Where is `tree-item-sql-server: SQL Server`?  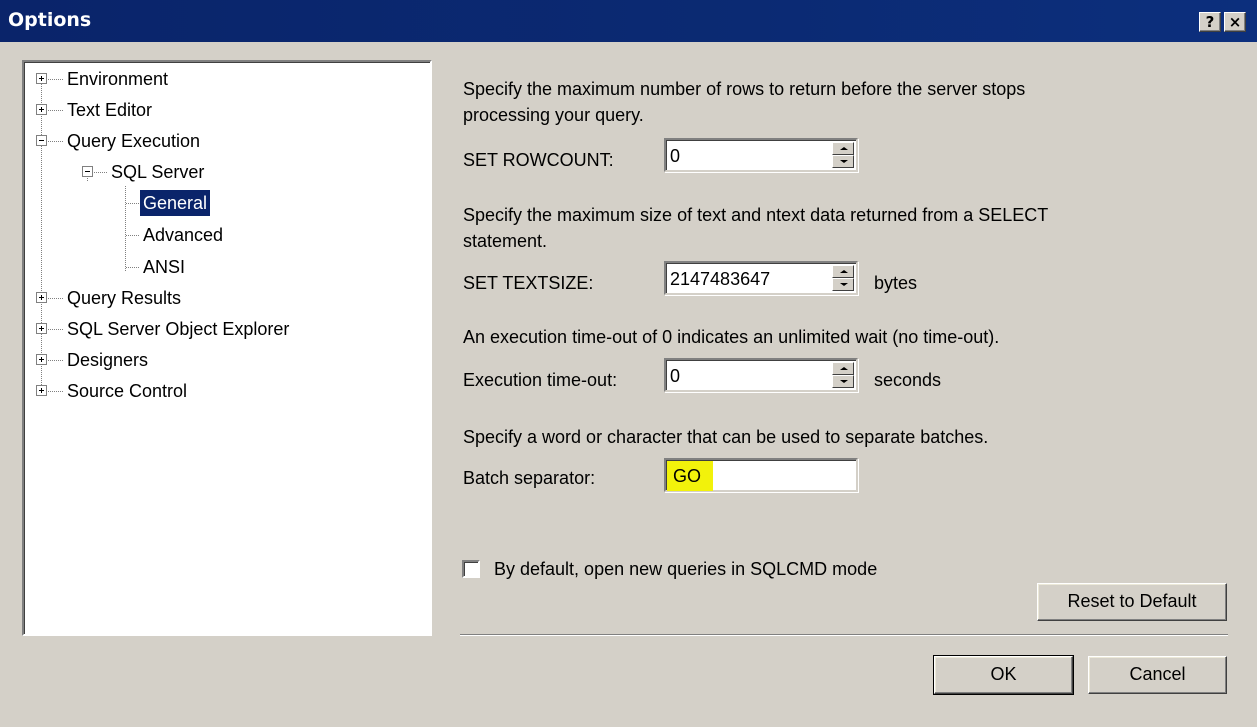 tree-item-sql-server: SQL Server is located at coordinates (224, 172).